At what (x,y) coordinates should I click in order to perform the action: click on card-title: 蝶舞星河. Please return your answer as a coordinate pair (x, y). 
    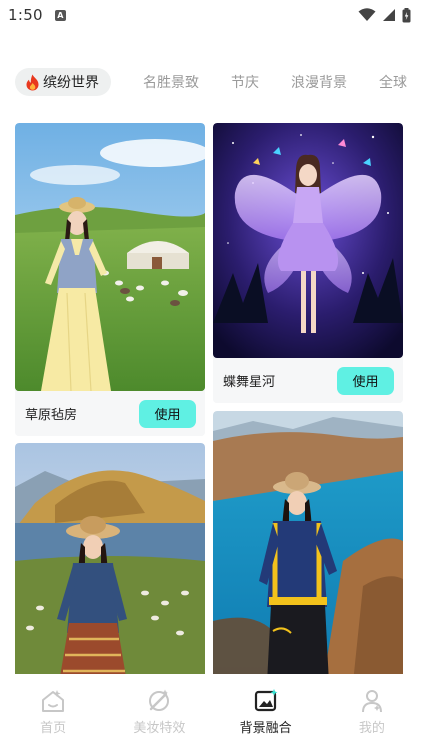
    Looking at the image, I should click on (249, 382).